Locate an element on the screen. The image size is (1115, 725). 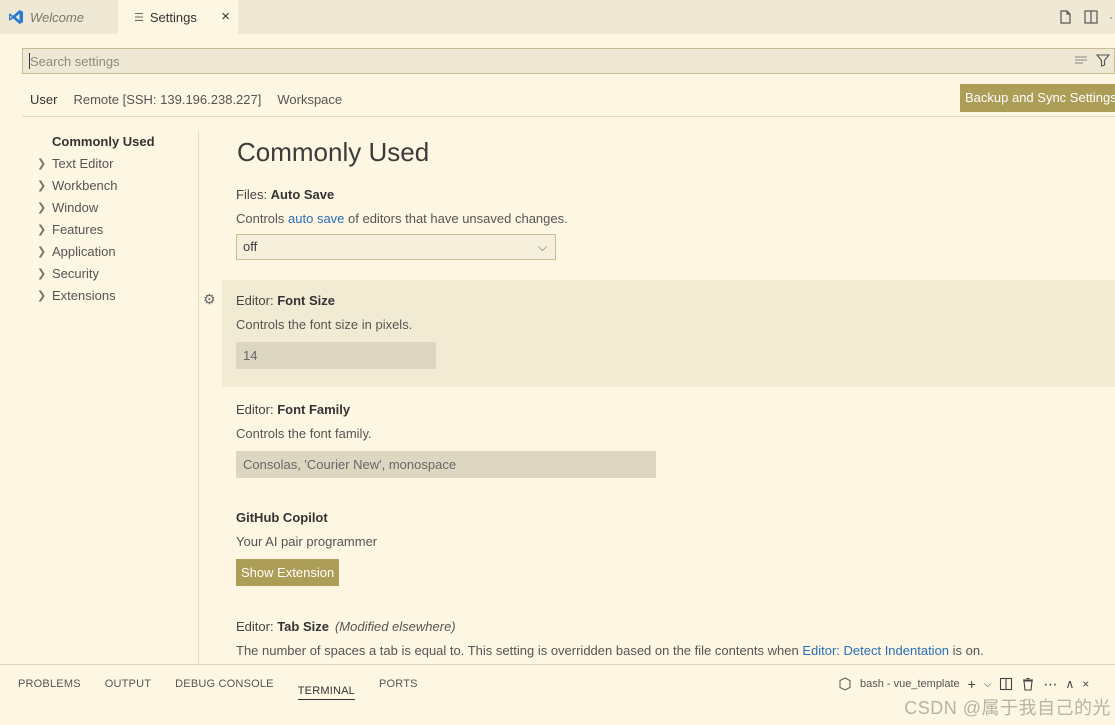
open-settings-json-icon is located at coordinates (1065, 17).